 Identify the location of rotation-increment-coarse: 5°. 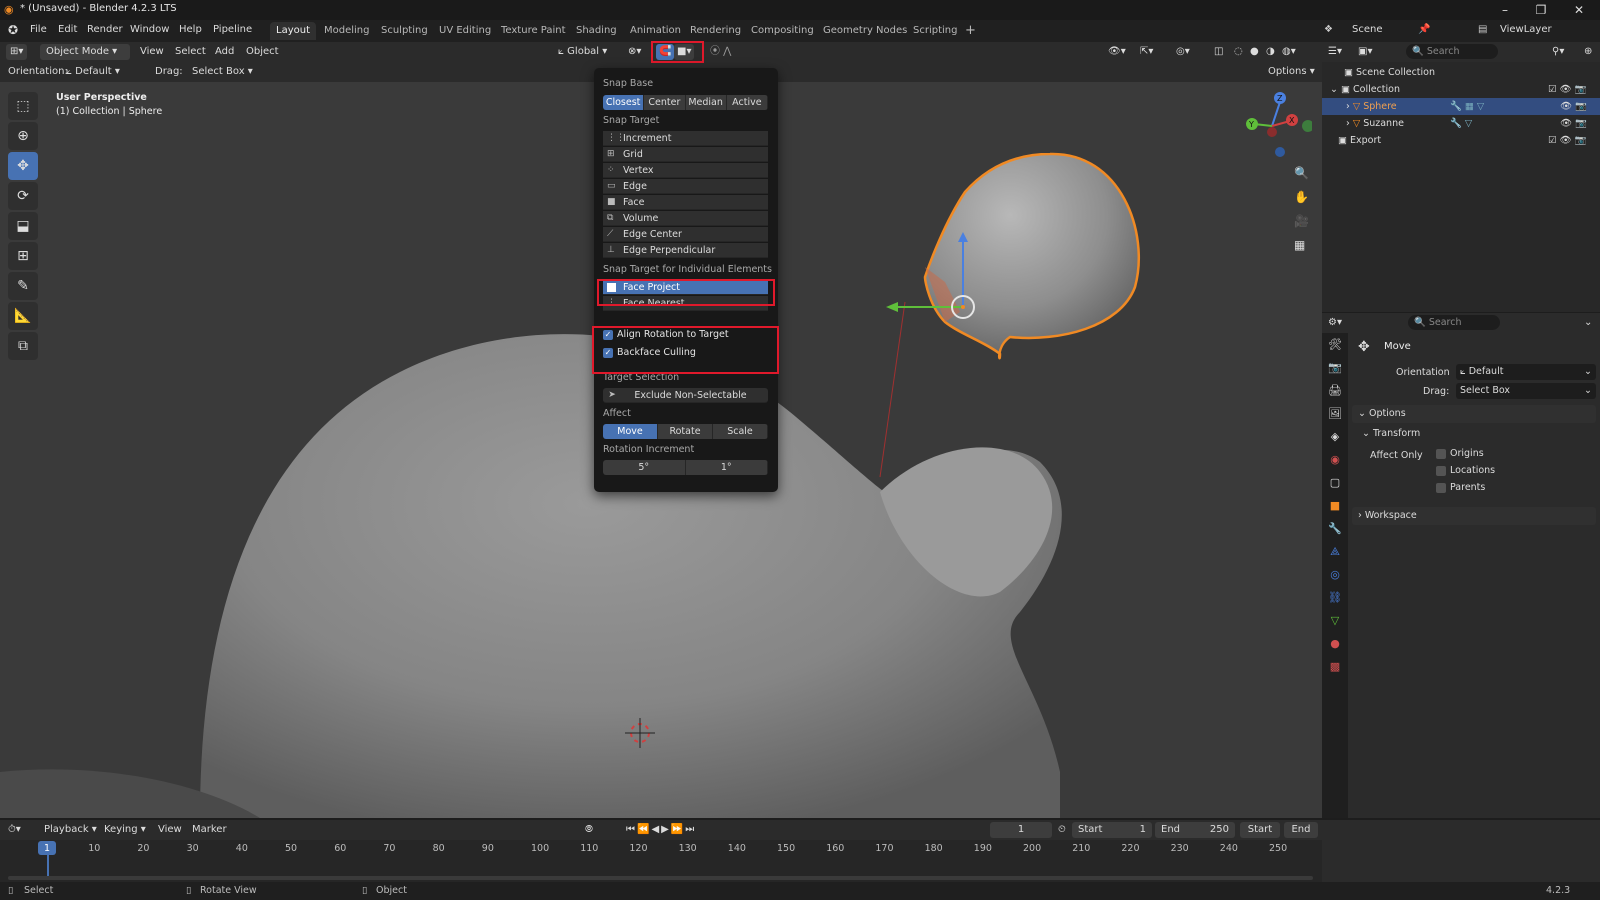
(644, 467).